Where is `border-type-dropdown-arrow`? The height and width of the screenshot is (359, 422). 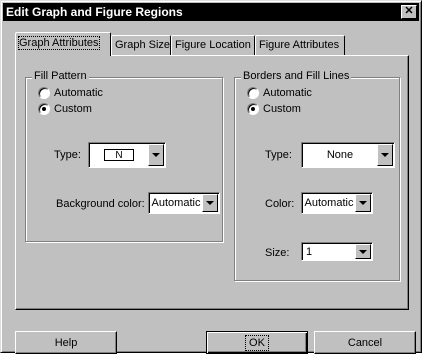 border-type-dropdown-arrow is located at coordinates (385, 155).